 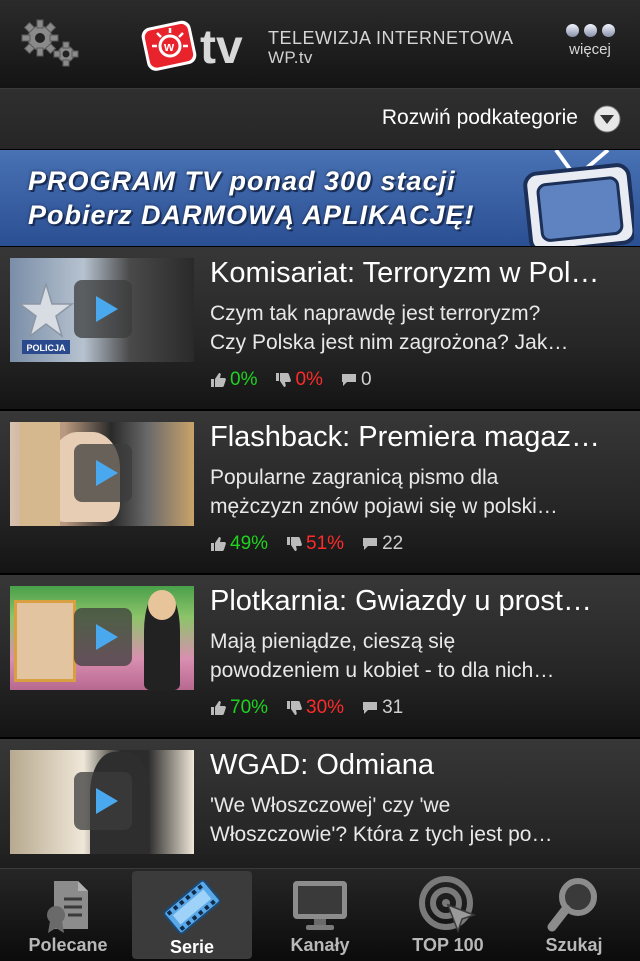 What do you see at coordinates (244, 379) in the screenshot?
I see `likes-value: 0%` at bounding box center [244, 379].